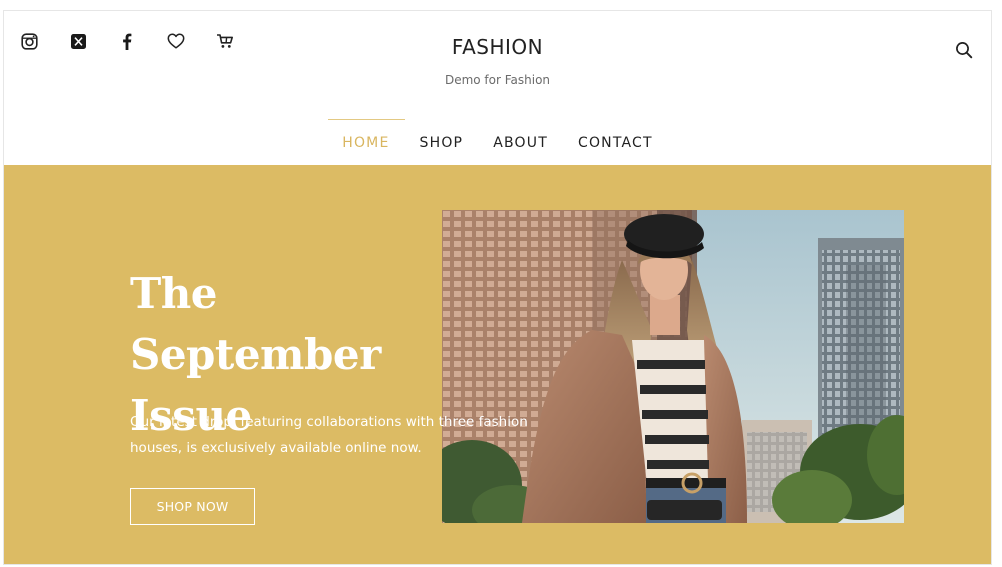  Describe the element at coordinates (497, 47) in the screenshot. I see `brand-title: FASHION` at that location.